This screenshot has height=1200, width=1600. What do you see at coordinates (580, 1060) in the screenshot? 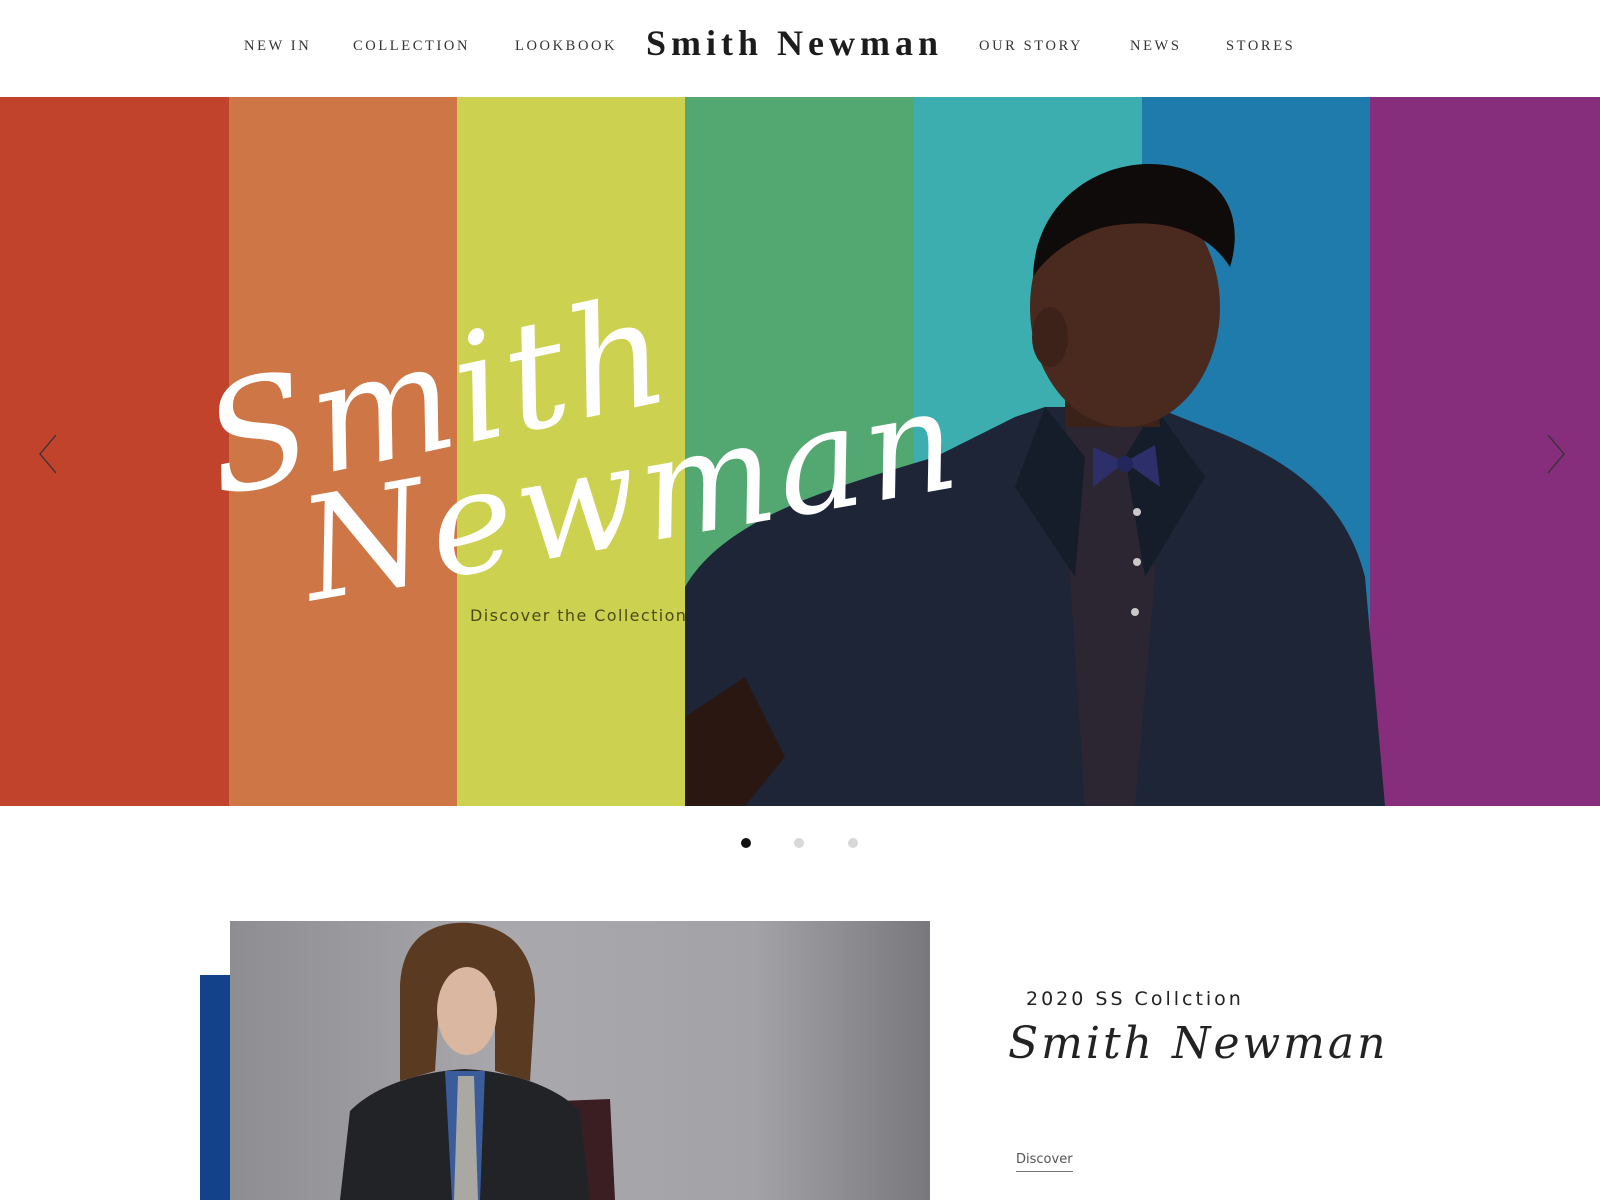
I see `feature-model-photo` at bounding box center [580, 1060].